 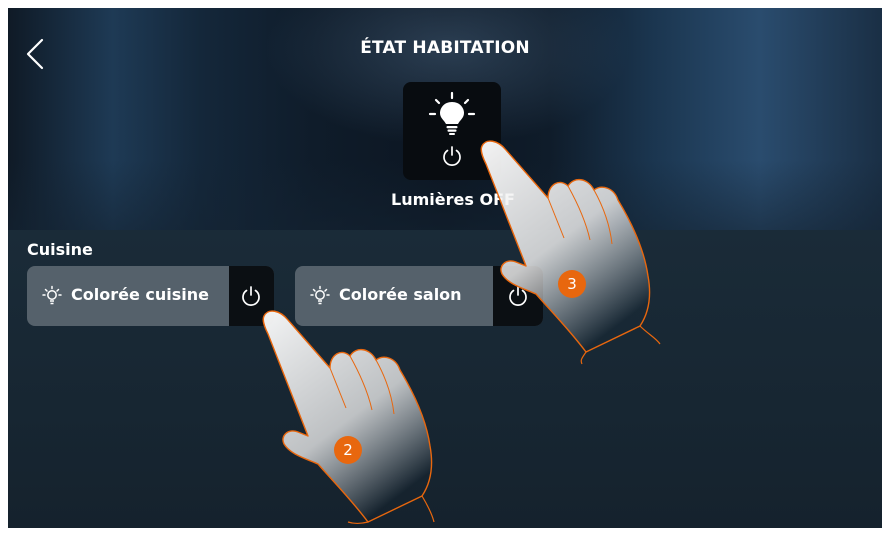 What do you see at coordinates (452, 131) in the screenshot?
I see `all-lights-off-button` at bounding box center [452, 131].